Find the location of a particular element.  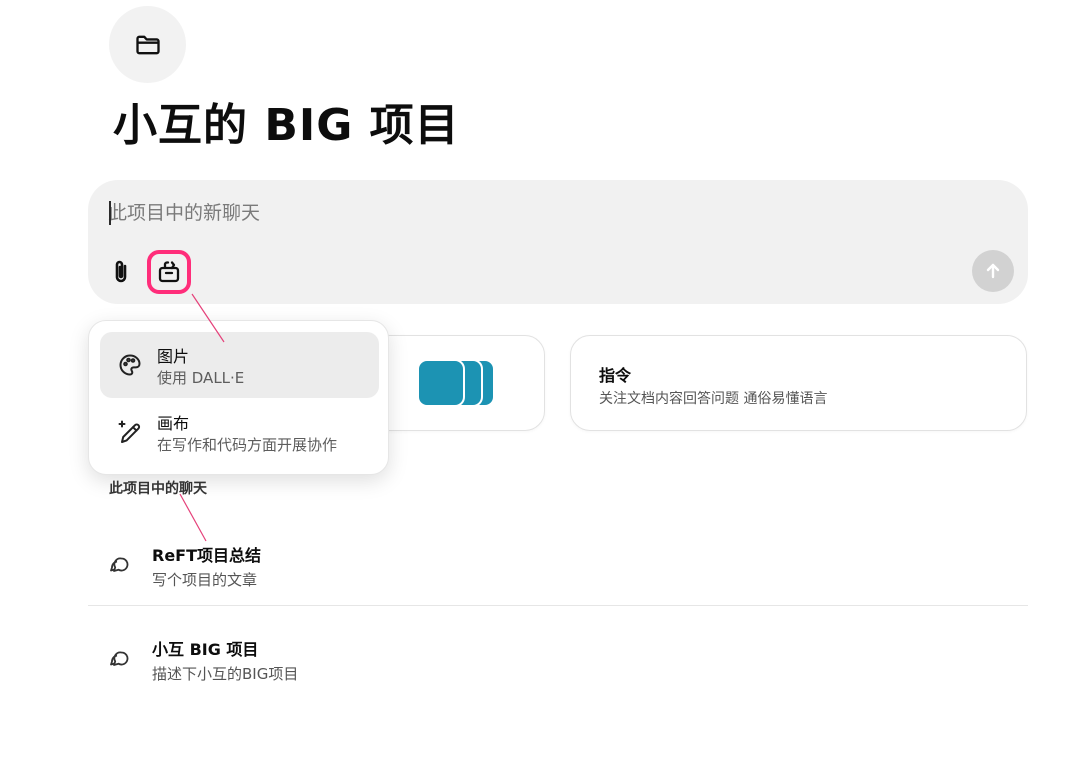

chat-list-item: 小互 BIG 项目 描述下小互的BIG项目 is located at coordinates (558, 660).